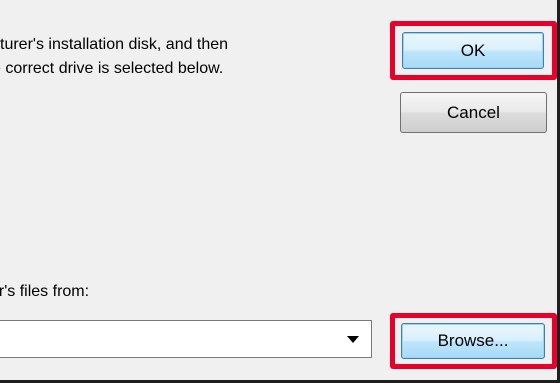  I want to click on cancel-label: Cancel, so click(473, 112).